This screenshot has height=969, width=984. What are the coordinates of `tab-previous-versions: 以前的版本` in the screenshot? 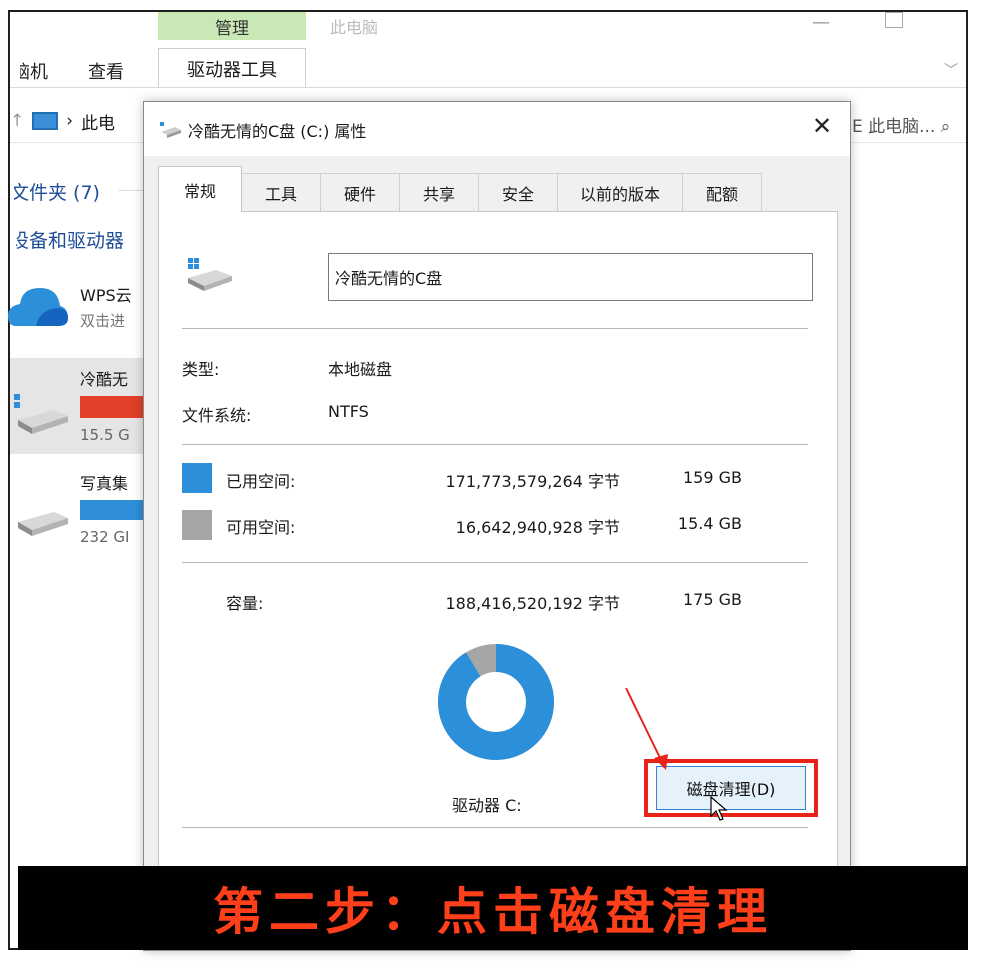 It's located at (620, 192).